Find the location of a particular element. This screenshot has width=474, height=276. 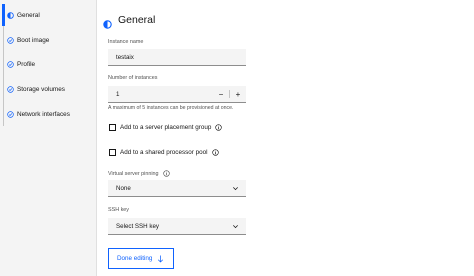

shared-pool-option: Add to a shared processor pool is located at coordinates (164, 152).